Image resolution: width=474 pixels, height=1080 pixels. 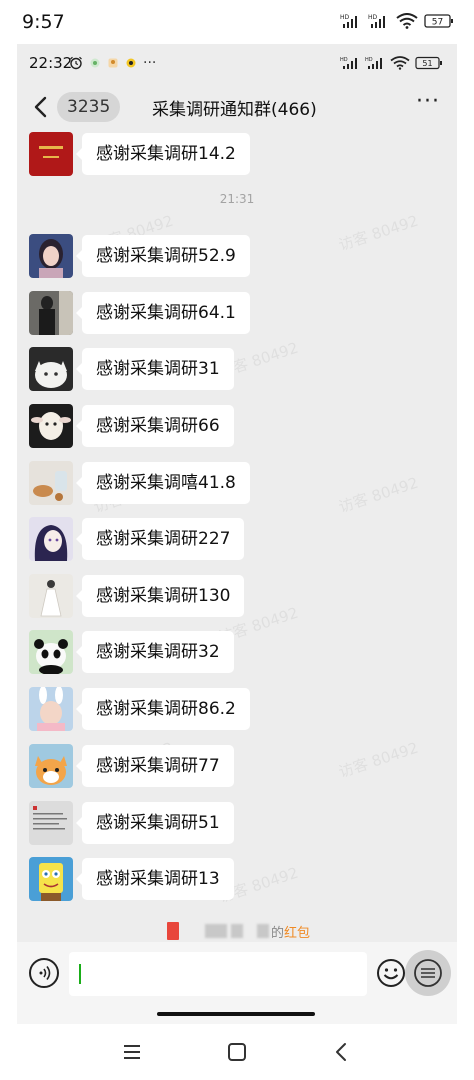 What do you see at coordinates (173, 931) in the screenshot?
I see `red-packet-icon` at bounding box center [173, 931].